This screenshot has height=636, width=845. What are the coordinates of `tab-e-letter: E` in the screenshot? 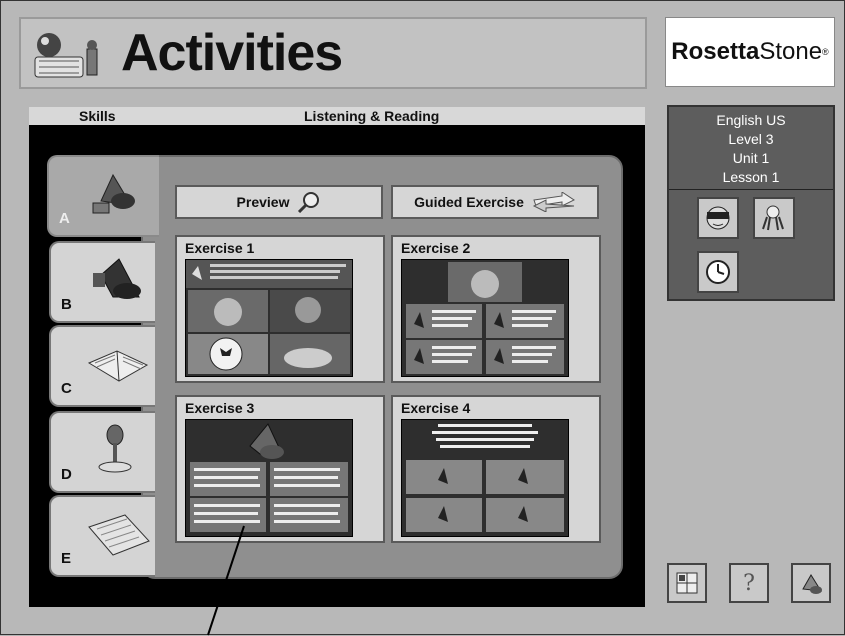 It's located at (66, 558).